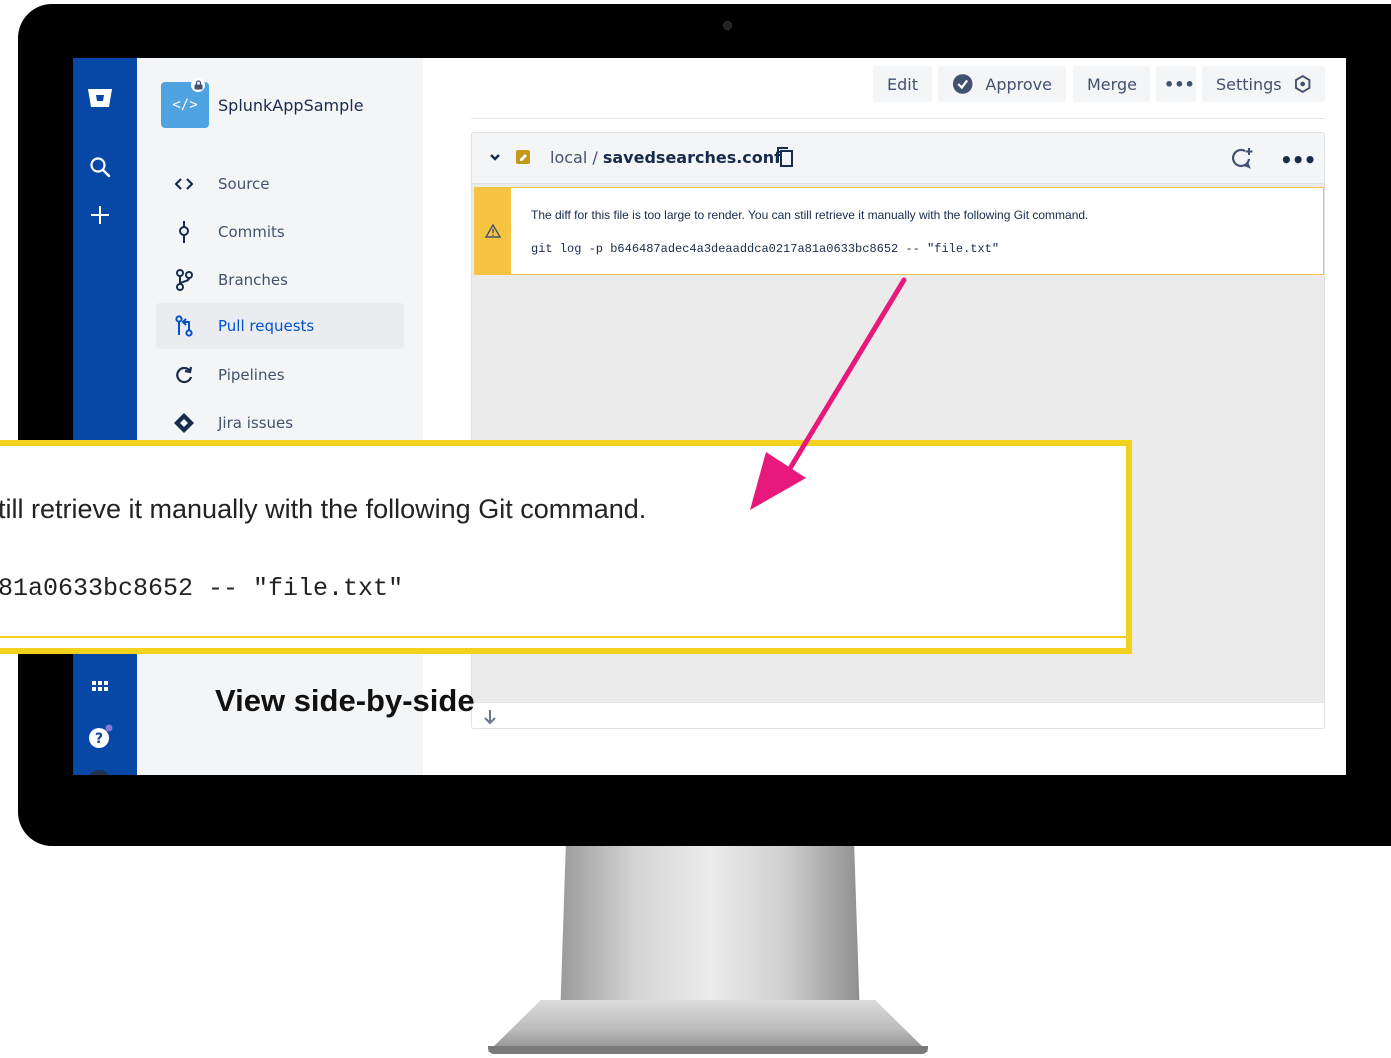 The image size is (1391, 1058). I want to click on file-path: local / savedsearches.conf, so click(665, 157).